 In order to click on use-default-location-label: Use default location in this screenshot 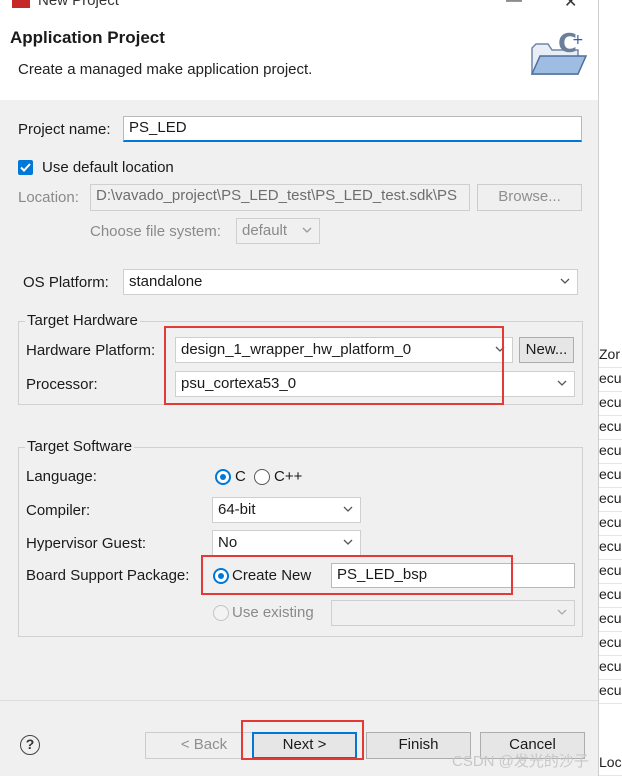, I will do `click(108, 167)`.